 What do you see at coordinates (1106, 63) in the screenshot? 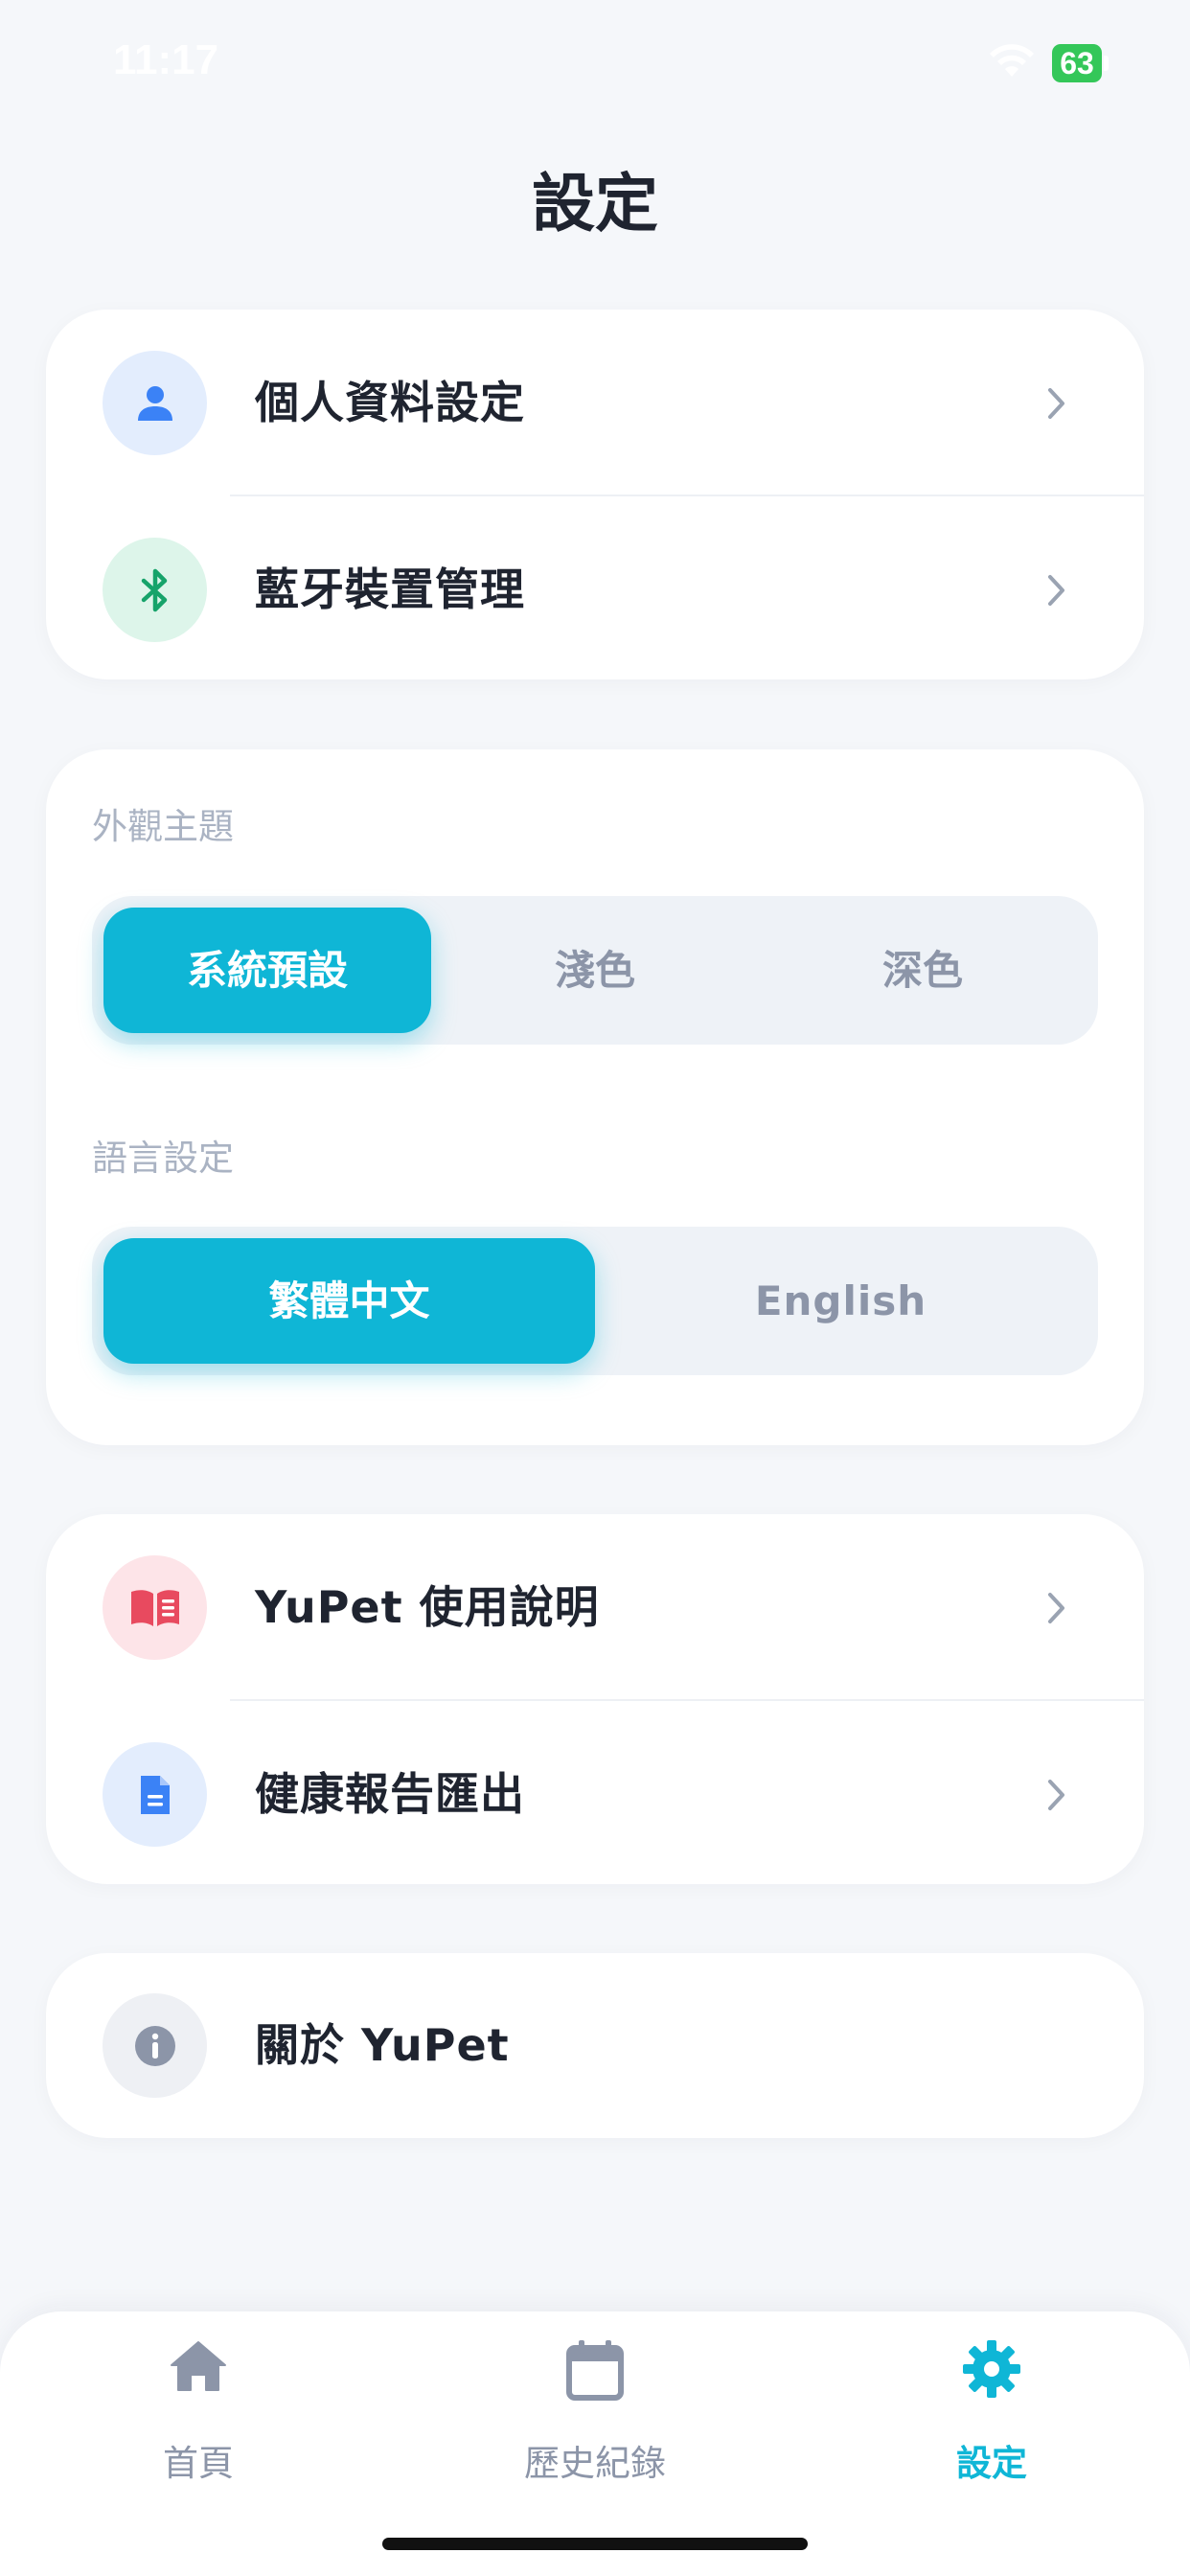
I see `battery-icon` at bounding box center [1106, 63].